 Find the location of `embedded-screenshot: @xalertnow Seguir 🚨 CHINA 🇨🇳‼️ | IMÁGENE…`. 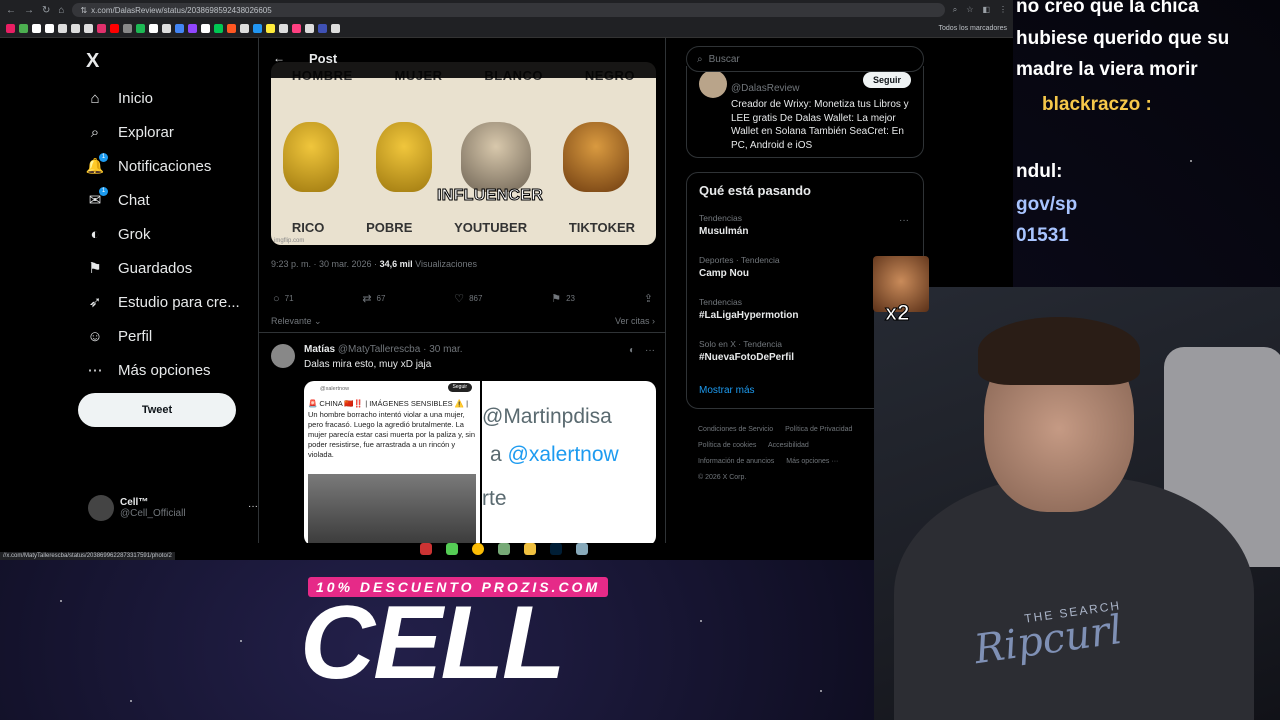

embedded-screenshot: @xalertnow Seguir 🚨 CHINA 🇨🇳‼️ | IMÁGENE… is located at coordinates (392, 462).